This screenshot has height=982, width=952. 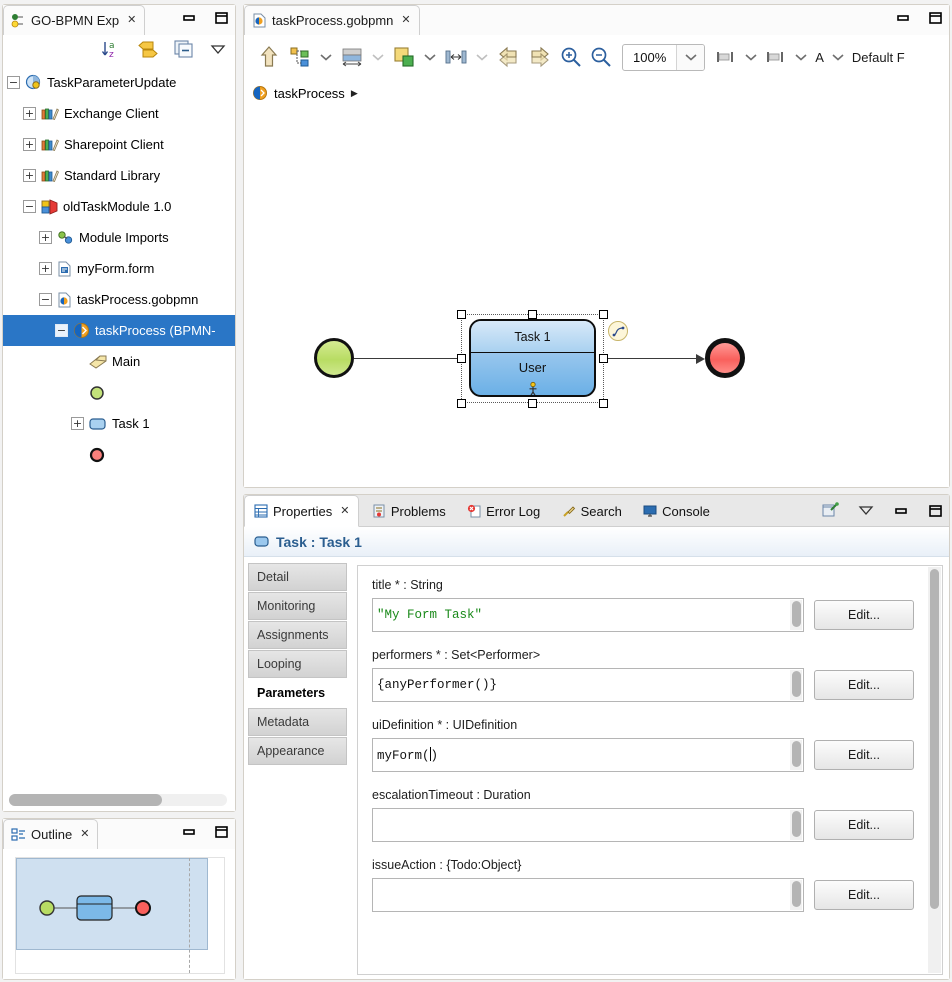 What do you see at coordinates (297, 664) in the screenshot?
I see `properties-tab-looping: Looping` at bounding box center [297, 664].